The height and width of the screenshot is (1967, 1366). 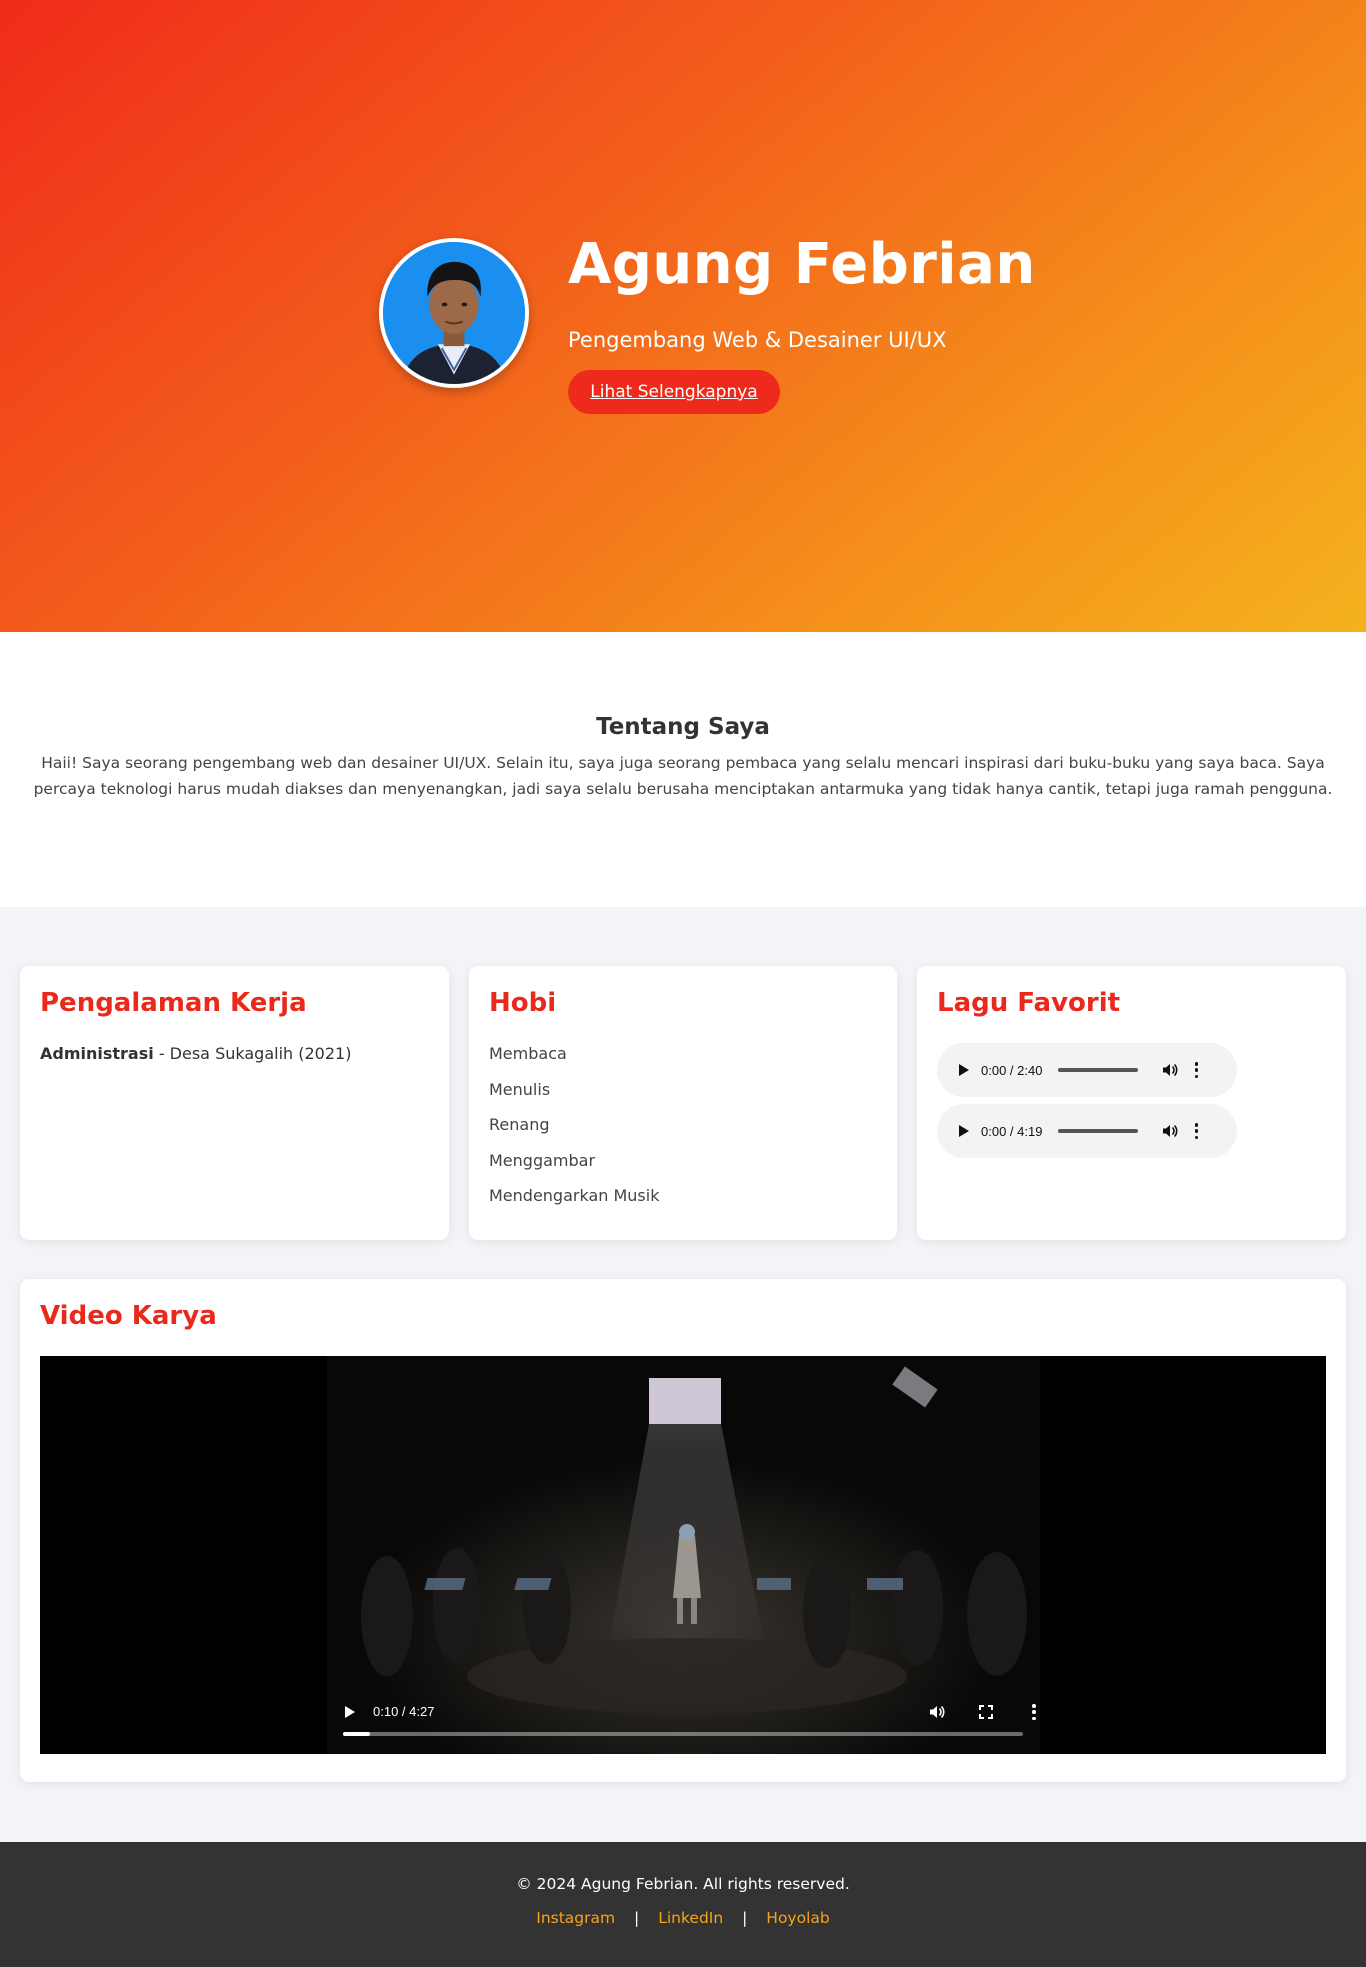 What do you see at coordinates (1131, 1103) in the screenshot?
I see `favorite-songs-card: Lagu Favorit 0:00 / 2:40 0:00 / 4:19` at bounding box center [1131, 1103].